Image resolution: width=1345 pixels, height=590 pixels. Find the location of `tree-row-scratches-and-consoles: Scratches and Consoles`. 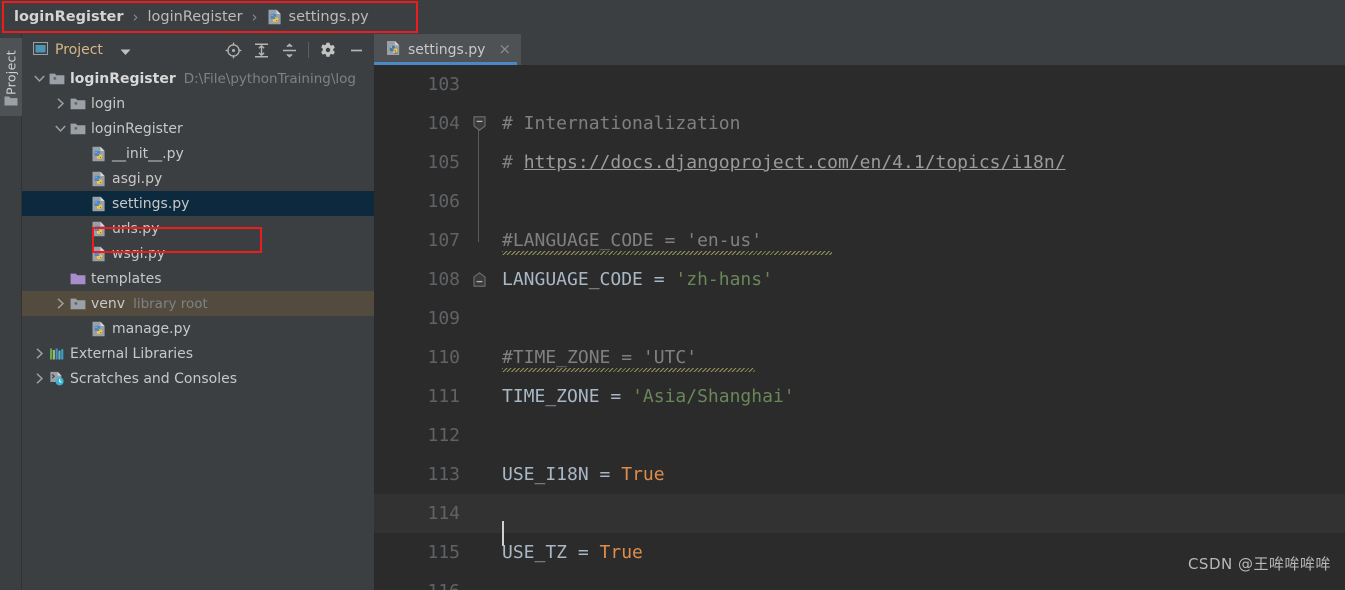

tree-row-scratches-and-consoles: Scratches and Consoles is located at coordinates (198, 378).